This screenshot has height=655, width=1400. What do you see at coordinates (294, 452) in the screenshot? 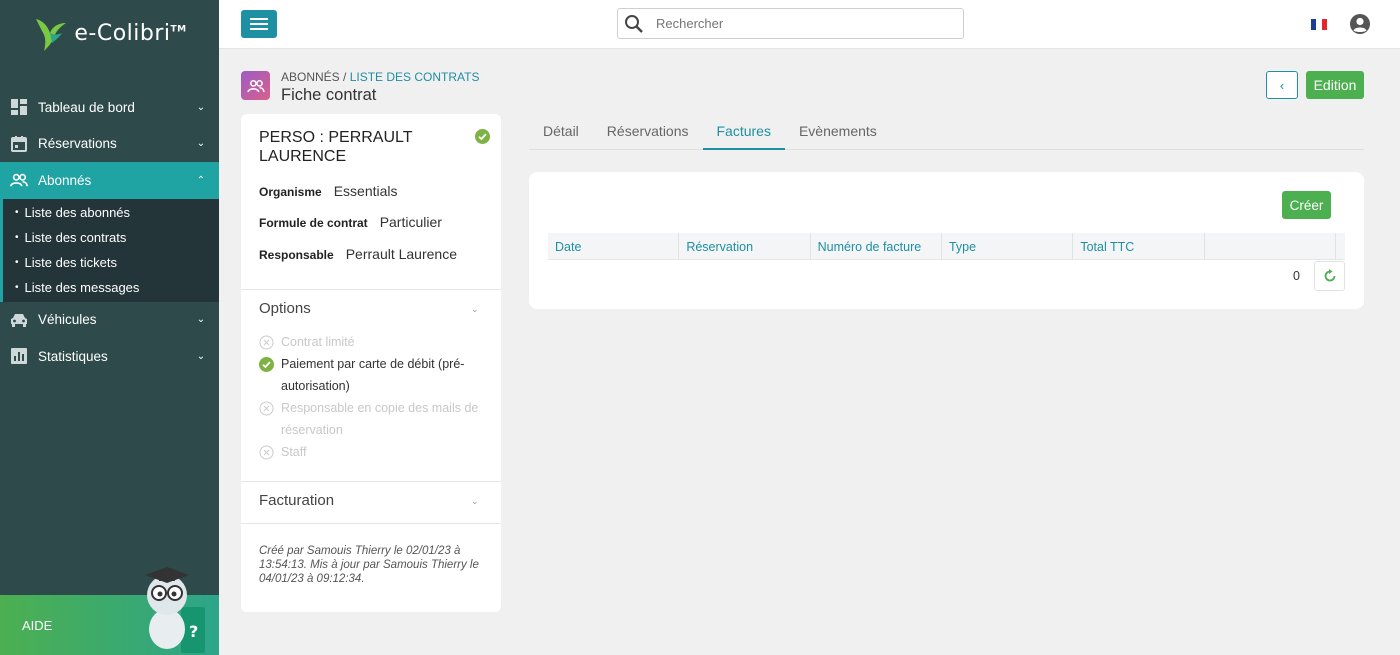
I see `option-label: Staff` at bounding box center [294, 452].